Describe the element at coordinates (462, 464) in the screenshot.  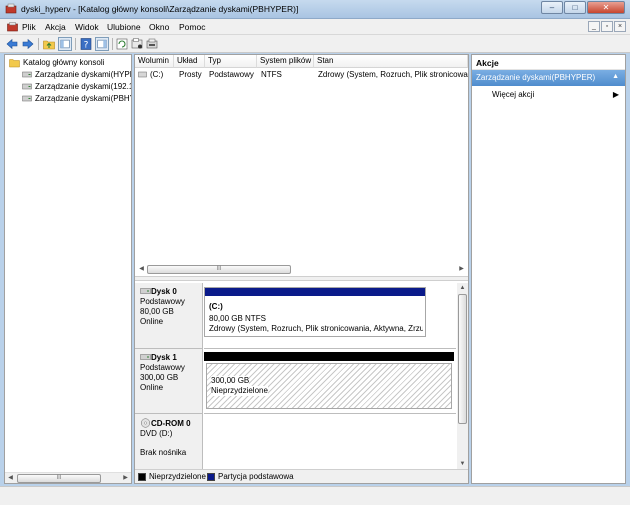
I see `scroll-down-arrow-icon: ▼` at that location.